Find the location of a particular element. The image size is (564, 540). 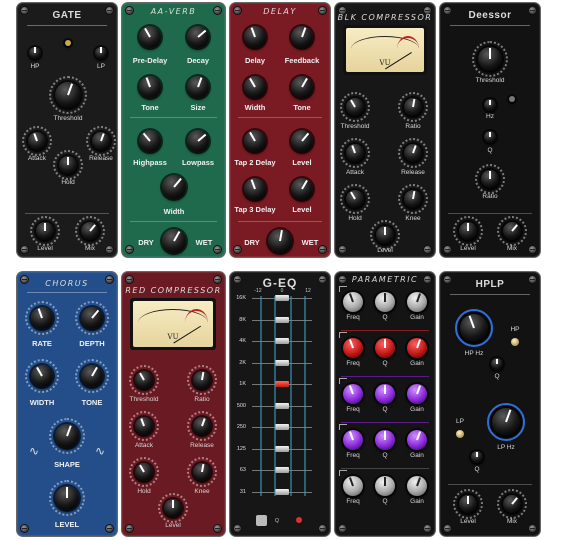

parametric-freq-label: Freq is located at coordinates (353, 501).